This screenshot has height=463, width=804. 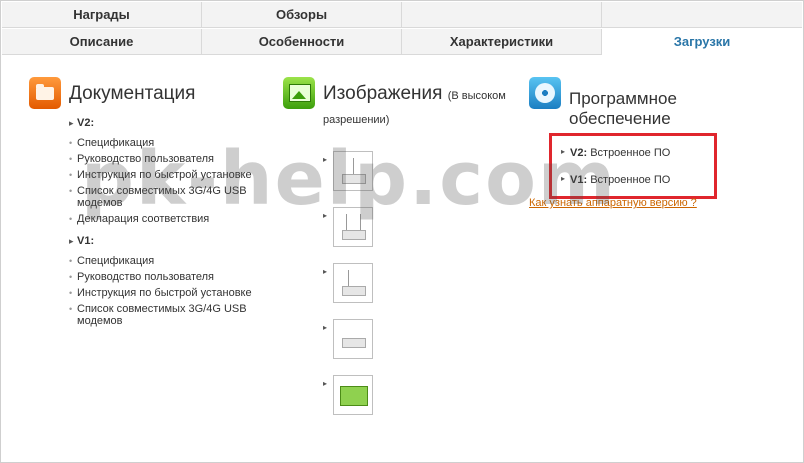 What do you see at coordinates (169, 123) in the screenshot?
I see `doc-version-v2: V2:` at bounding box center [169, 123].